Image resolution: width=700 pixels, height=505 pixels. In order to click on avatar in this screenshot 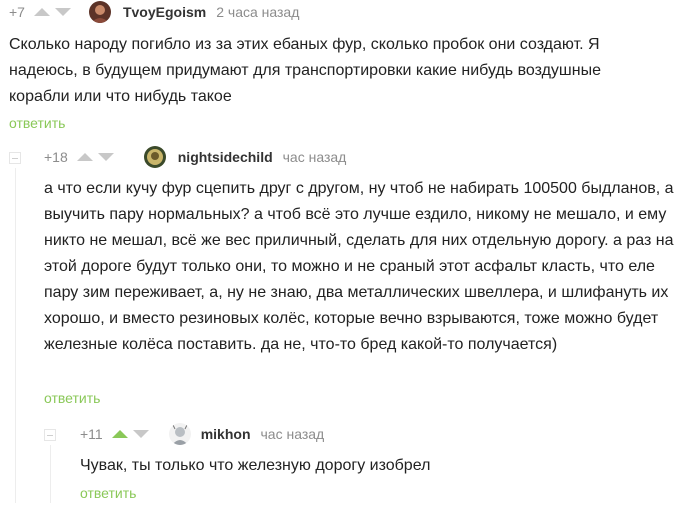, I will do `click(179, 434)`.